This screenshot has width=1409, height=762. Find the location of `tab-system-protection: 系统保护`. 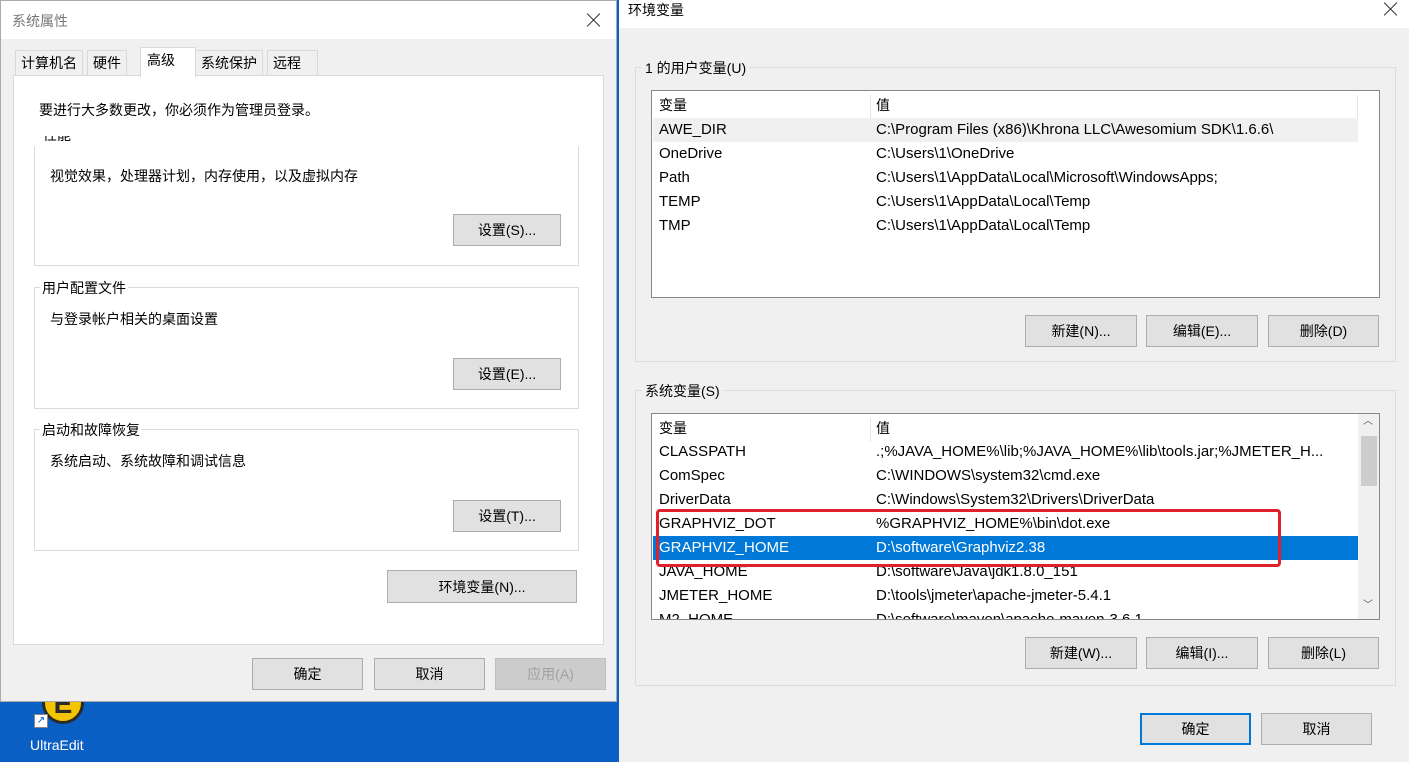

tab-system-protection: 系统保护 is located at coordinates (229, 62).